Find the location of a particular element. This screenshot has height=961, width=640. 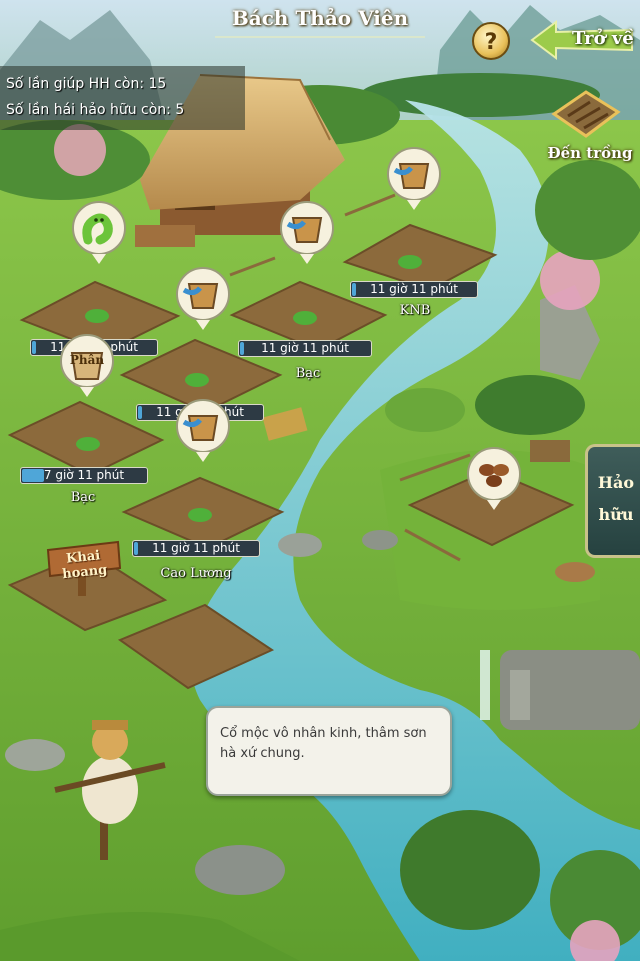

page-title: Bách Thảo Viên is located at coordinates (320, 18).